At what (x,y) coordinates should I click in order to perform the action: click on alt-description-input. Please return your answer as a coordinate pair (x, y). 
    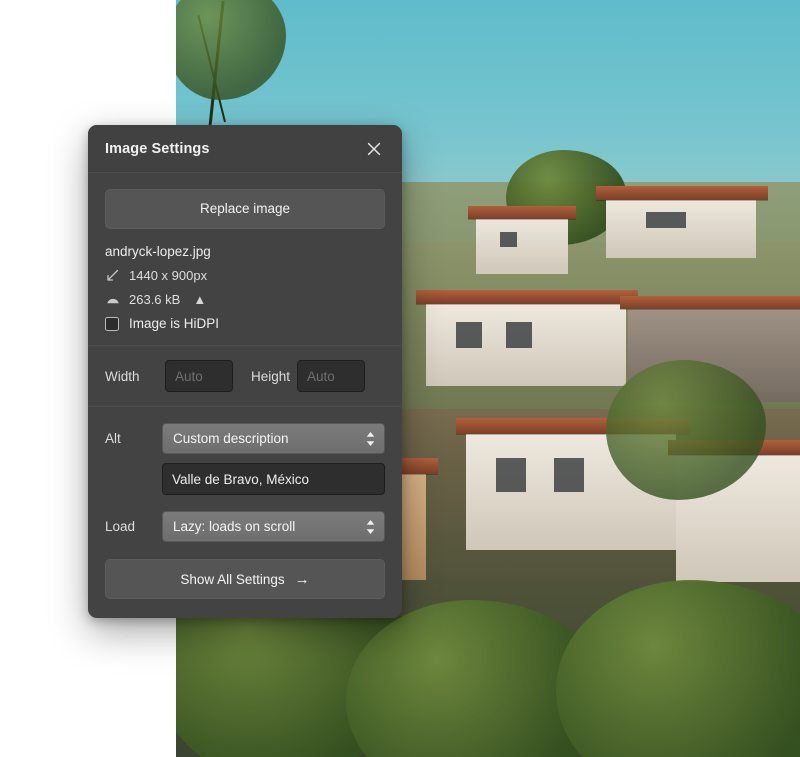
    Looking at the image, I should click on (273, 479).